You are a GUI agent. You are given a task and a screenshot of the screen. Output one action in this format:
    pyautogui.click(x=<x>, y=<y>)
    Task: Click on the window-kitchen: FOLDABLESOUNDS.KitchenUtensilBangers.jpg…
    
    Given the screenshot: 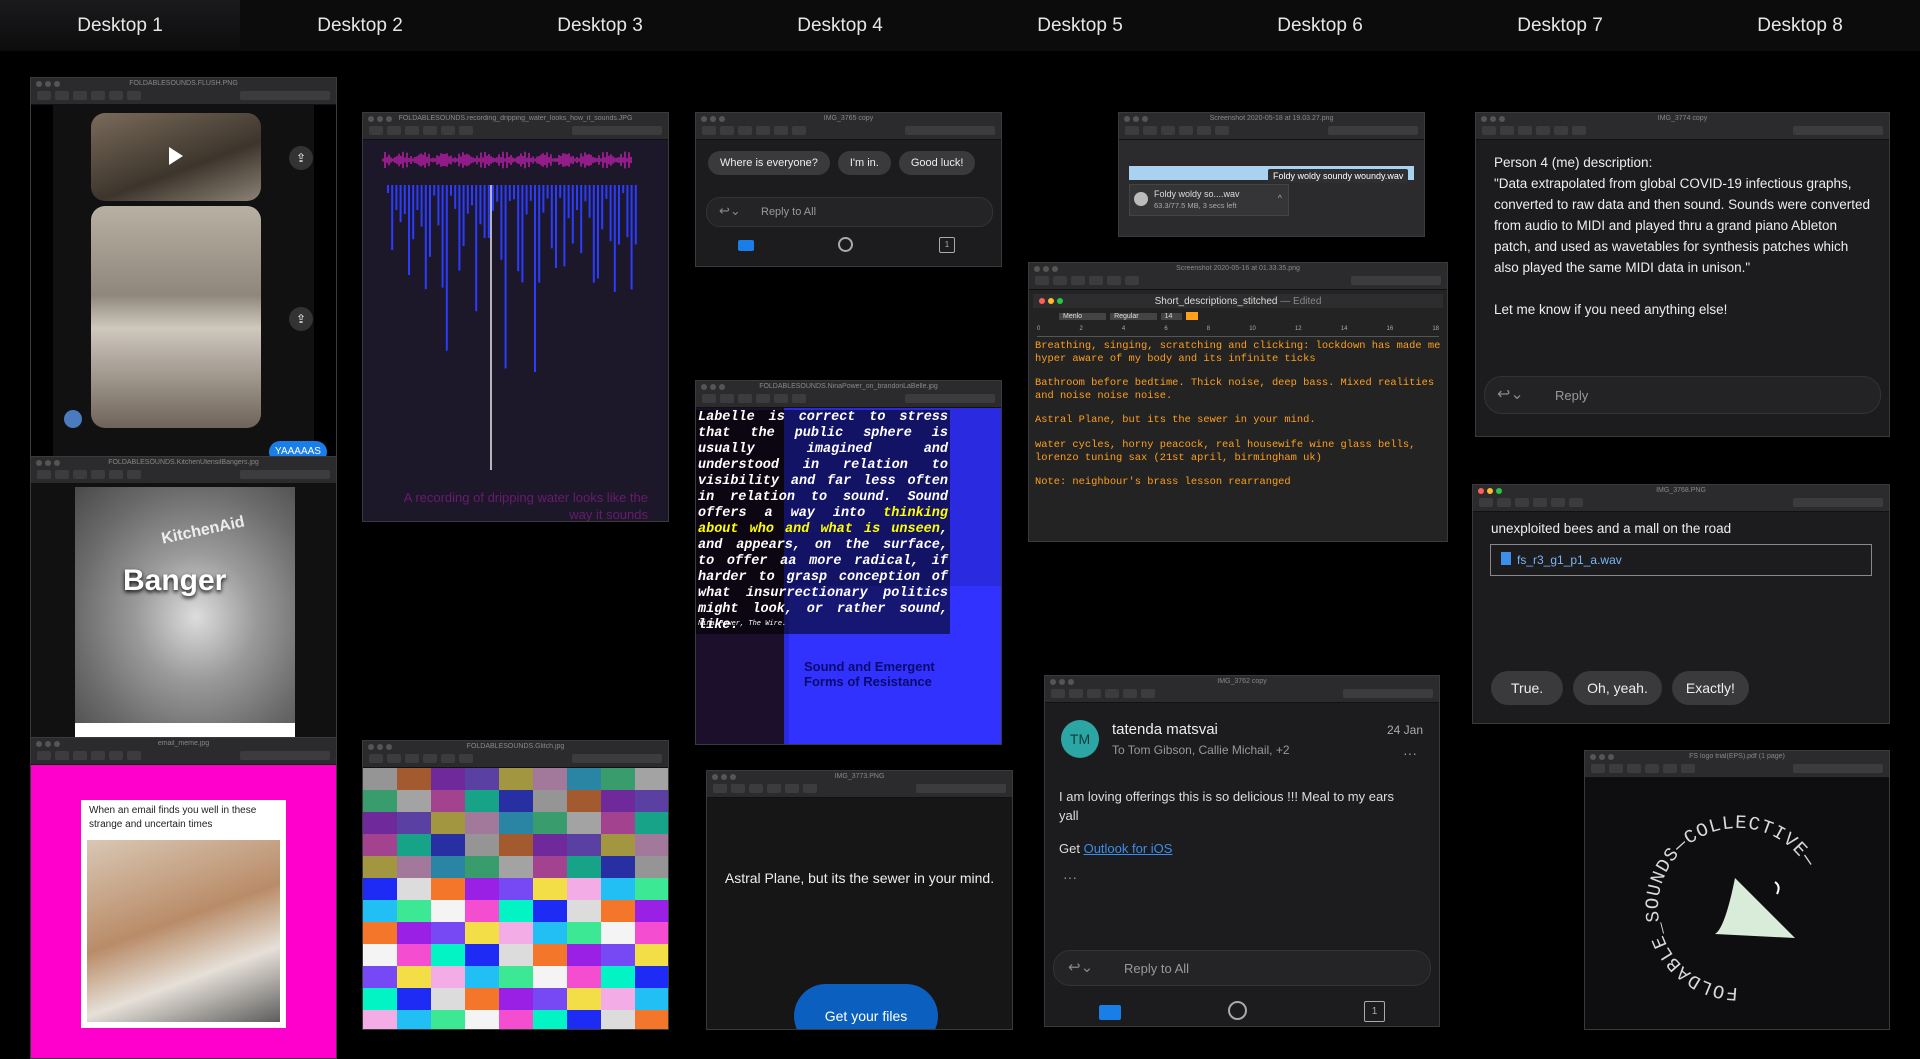 What is the action you would take?
    pyautogui.click(x=183, y=597)
    